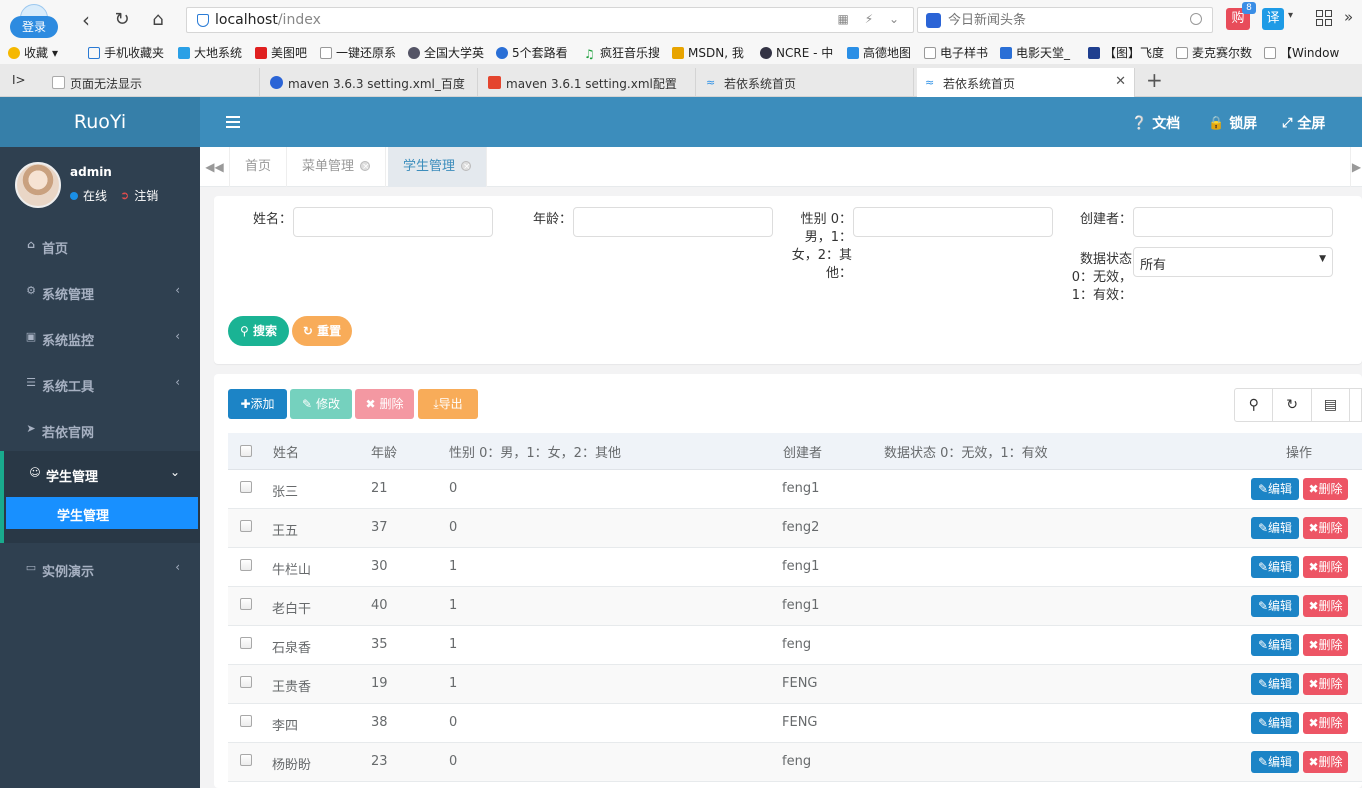  What do you see at coordinates (215, 167) in the screenshot?
I see `tabs-scroll-left-icon: ◀◀` at bounding box center [215, 167].